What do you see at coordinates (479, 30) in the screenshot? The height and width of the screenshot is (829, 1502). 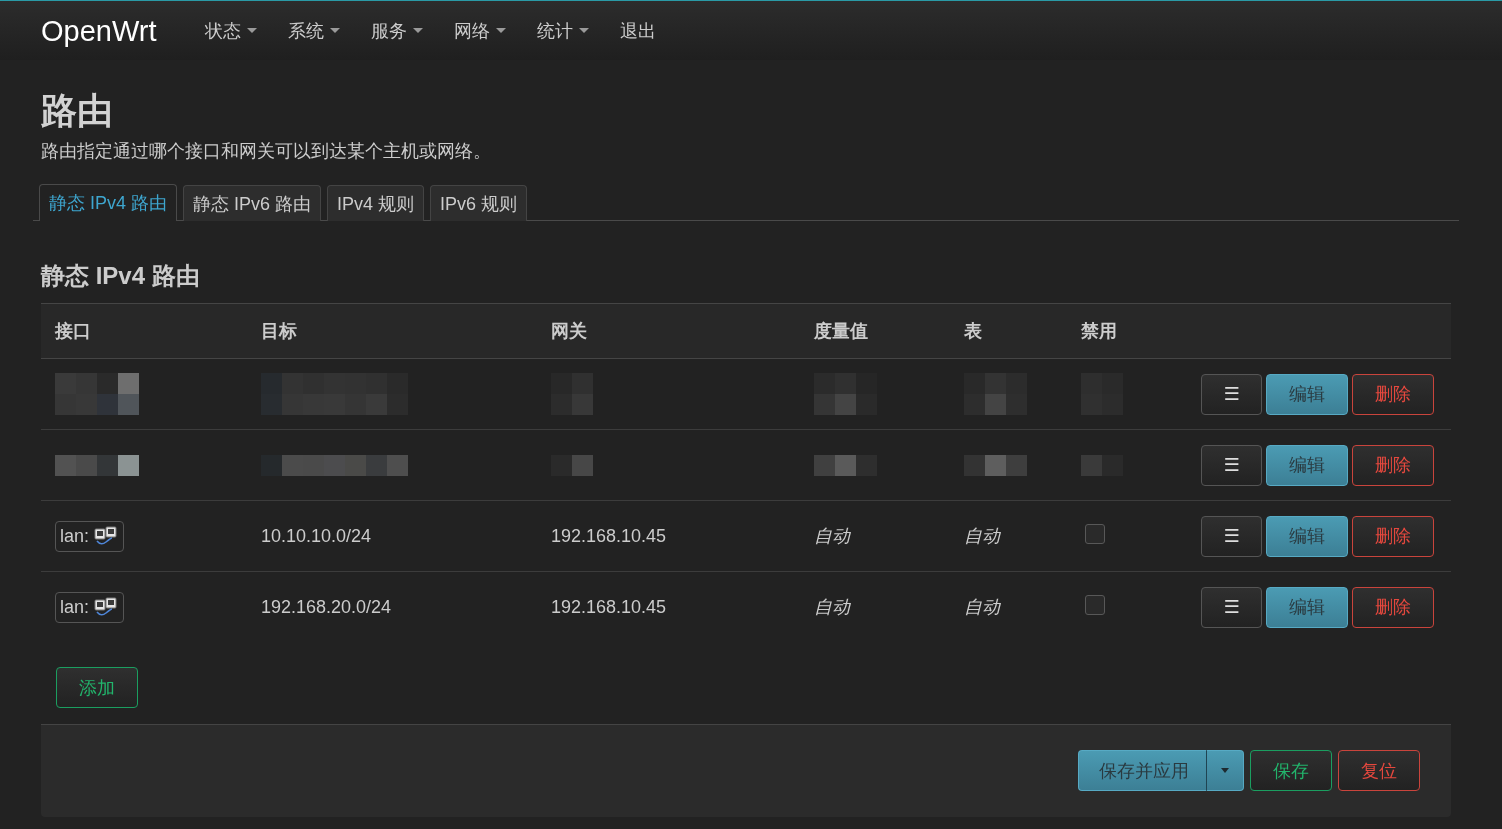 I see `menu-link: 网络` at bounding box center [479, 30].